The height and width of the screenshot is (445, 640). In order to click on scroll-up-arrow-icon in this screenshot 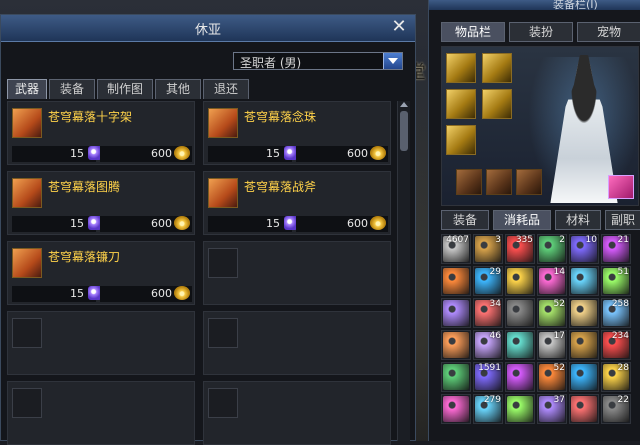, I will do `click(404, 105)`.